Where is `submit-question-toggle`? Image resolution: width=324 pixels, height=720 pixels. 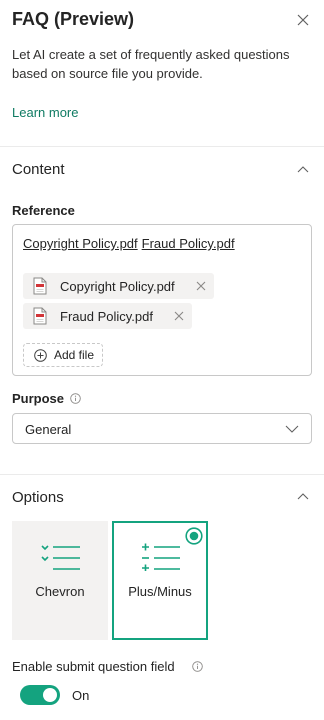 submit-question-toggle is located at coordinates (40, 695).